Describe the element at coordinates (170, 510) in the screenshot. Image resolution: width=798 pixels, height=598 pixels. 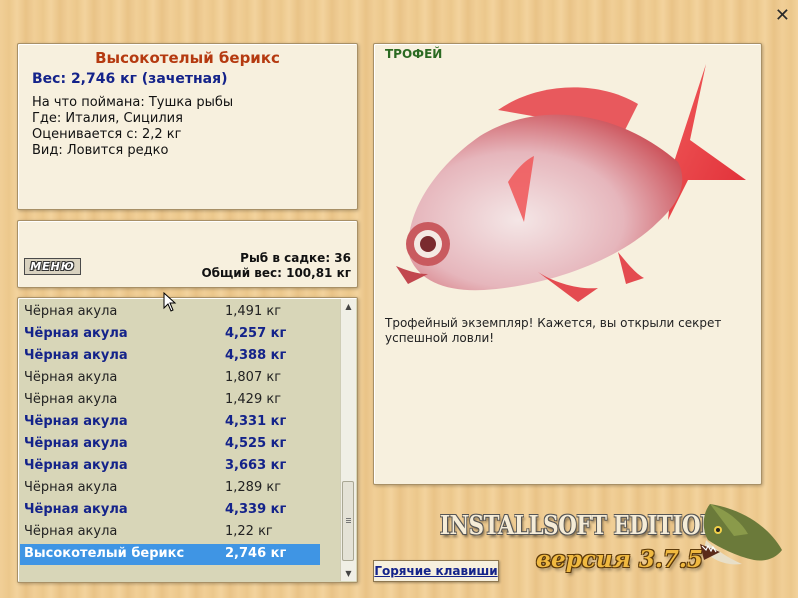
I see `list-item: Чёрная акула 4,339 кг` at that location.